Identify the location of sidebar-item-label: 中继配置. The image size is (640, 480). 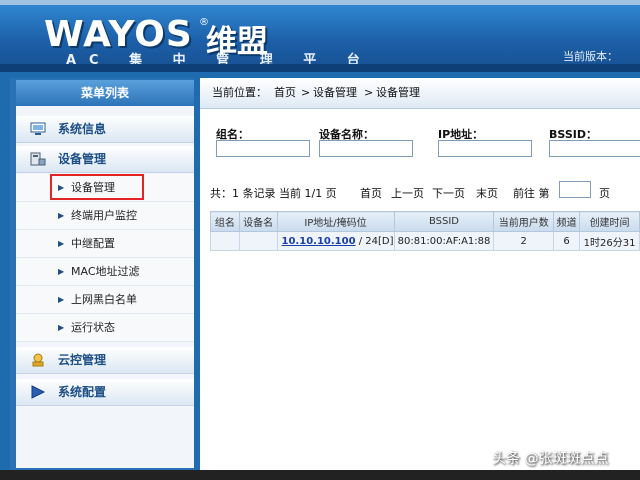
(93, 243).